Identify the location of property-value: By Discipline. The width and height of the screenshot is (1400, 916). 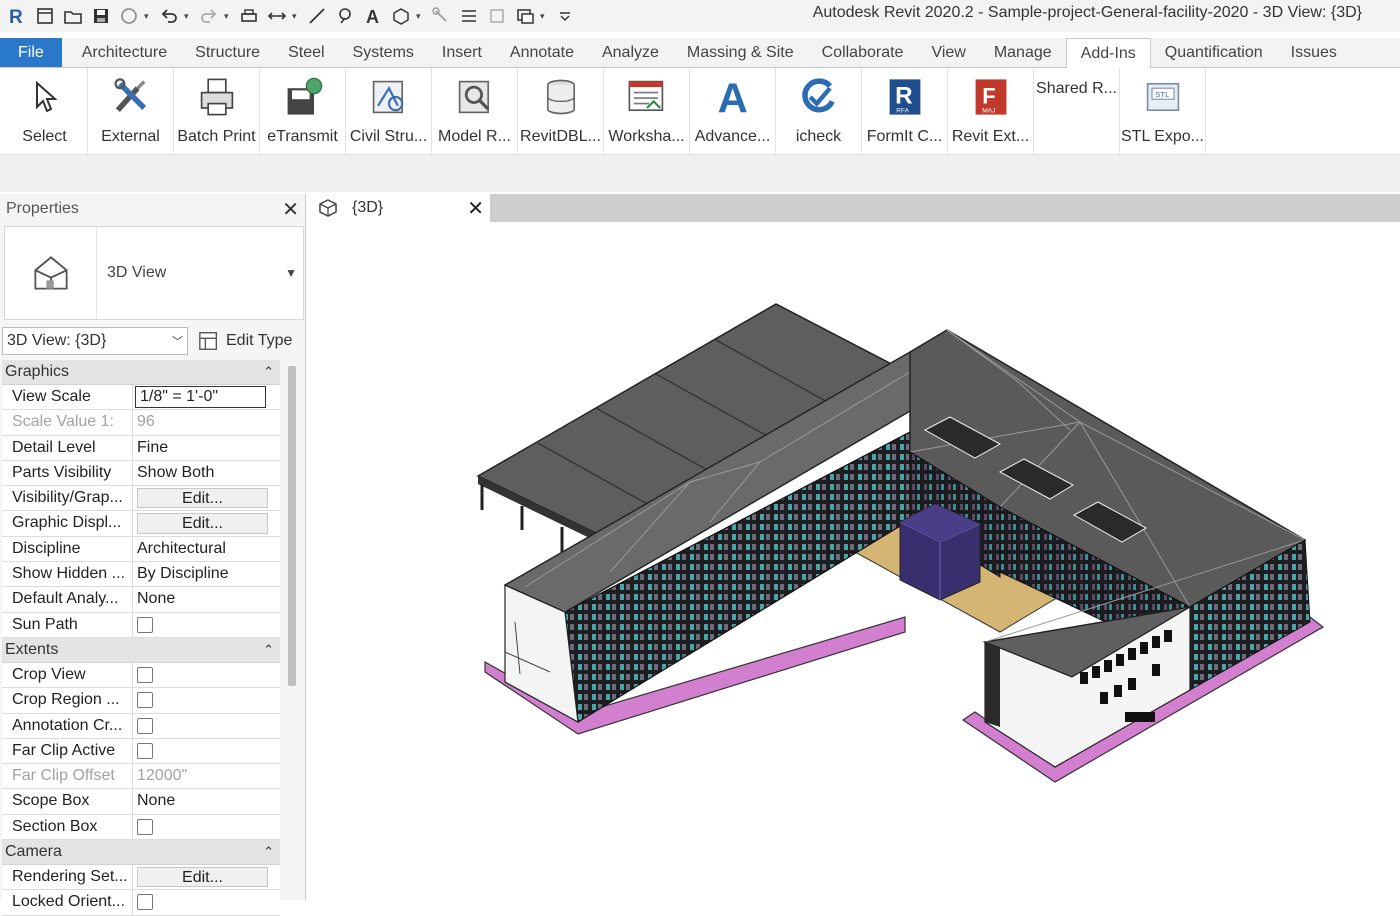
(198, 574).